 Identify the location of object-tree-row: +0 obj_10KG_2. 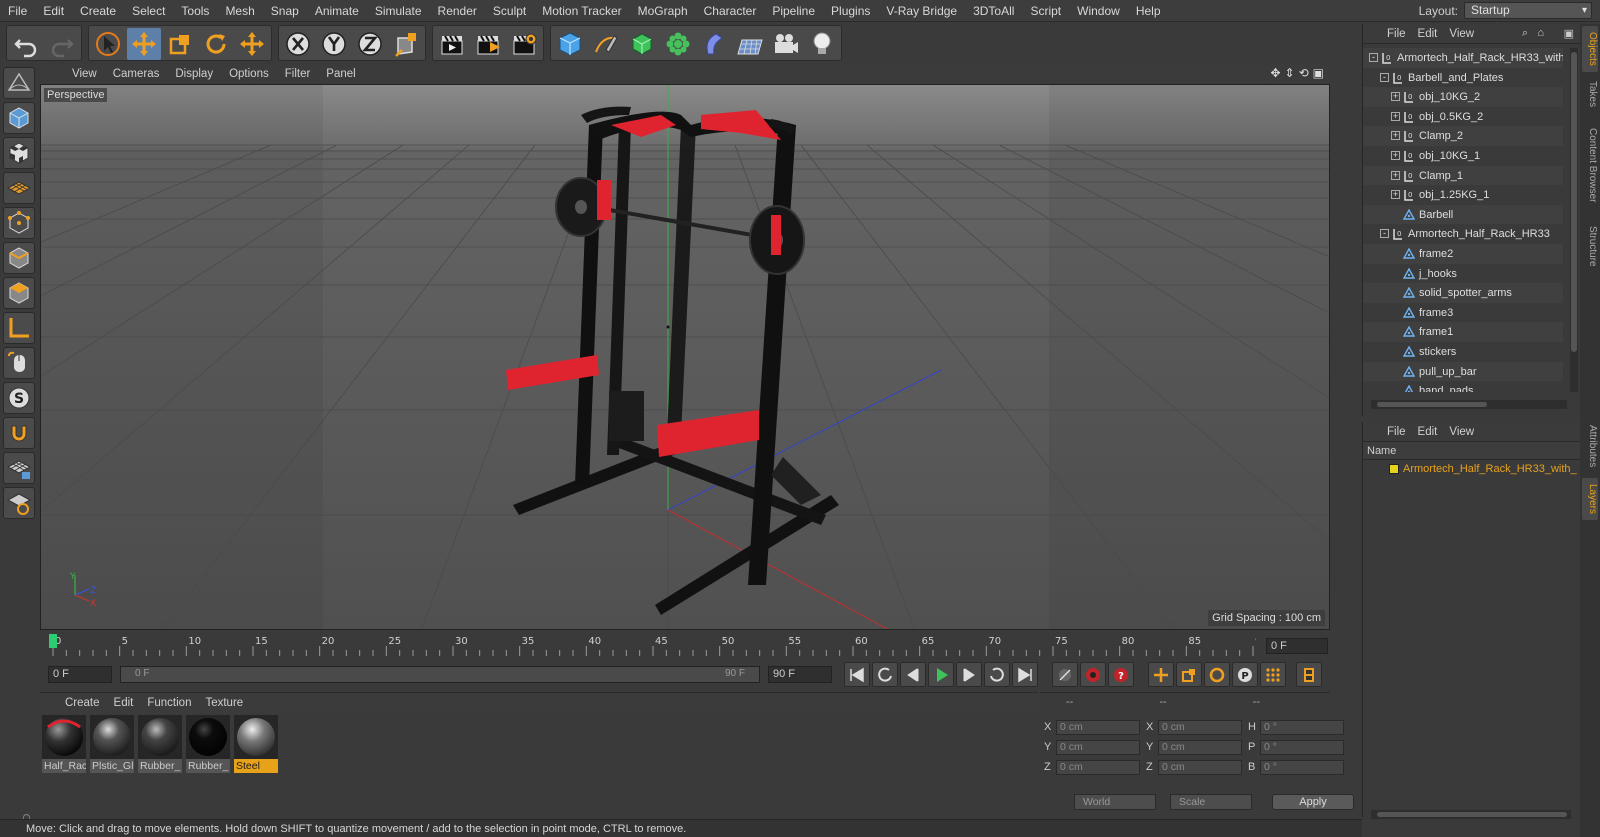
(1463, 97).